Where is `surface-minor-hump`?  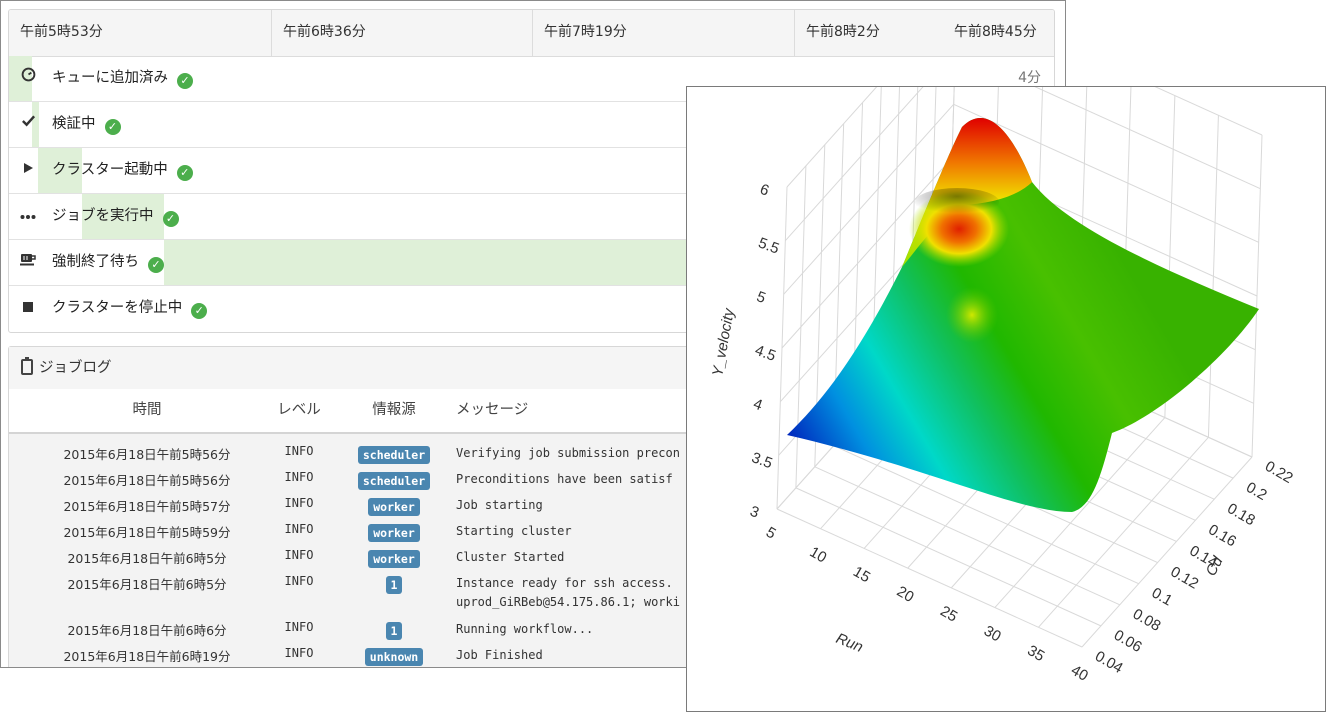 surface-minor-hump is located at coordinates (972, 315).